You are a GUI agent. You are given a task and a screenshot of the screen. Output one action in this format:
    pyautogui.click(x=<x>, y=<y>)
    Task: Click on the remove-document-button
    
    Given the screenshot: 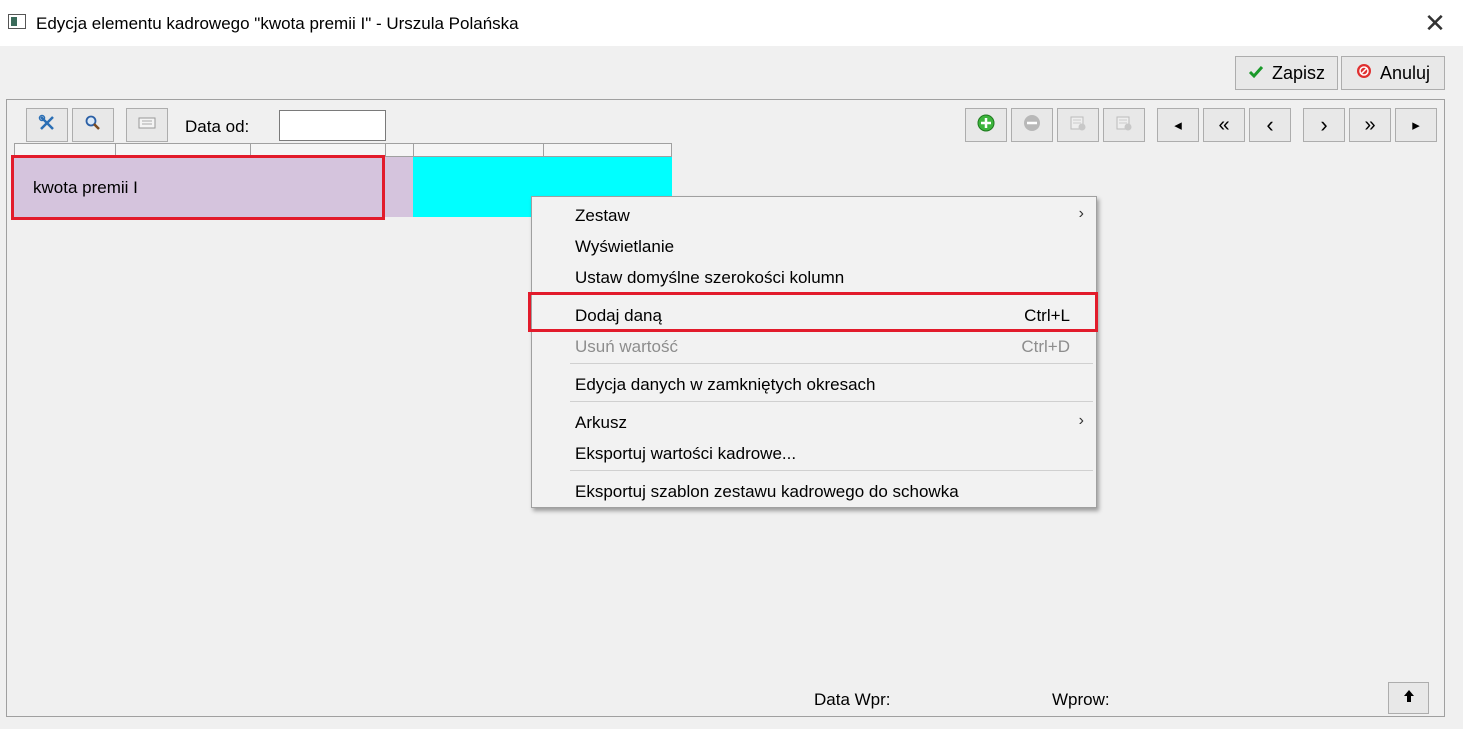 What is the action you would take?
    pyautogui.click(x=1124, y=125)
    